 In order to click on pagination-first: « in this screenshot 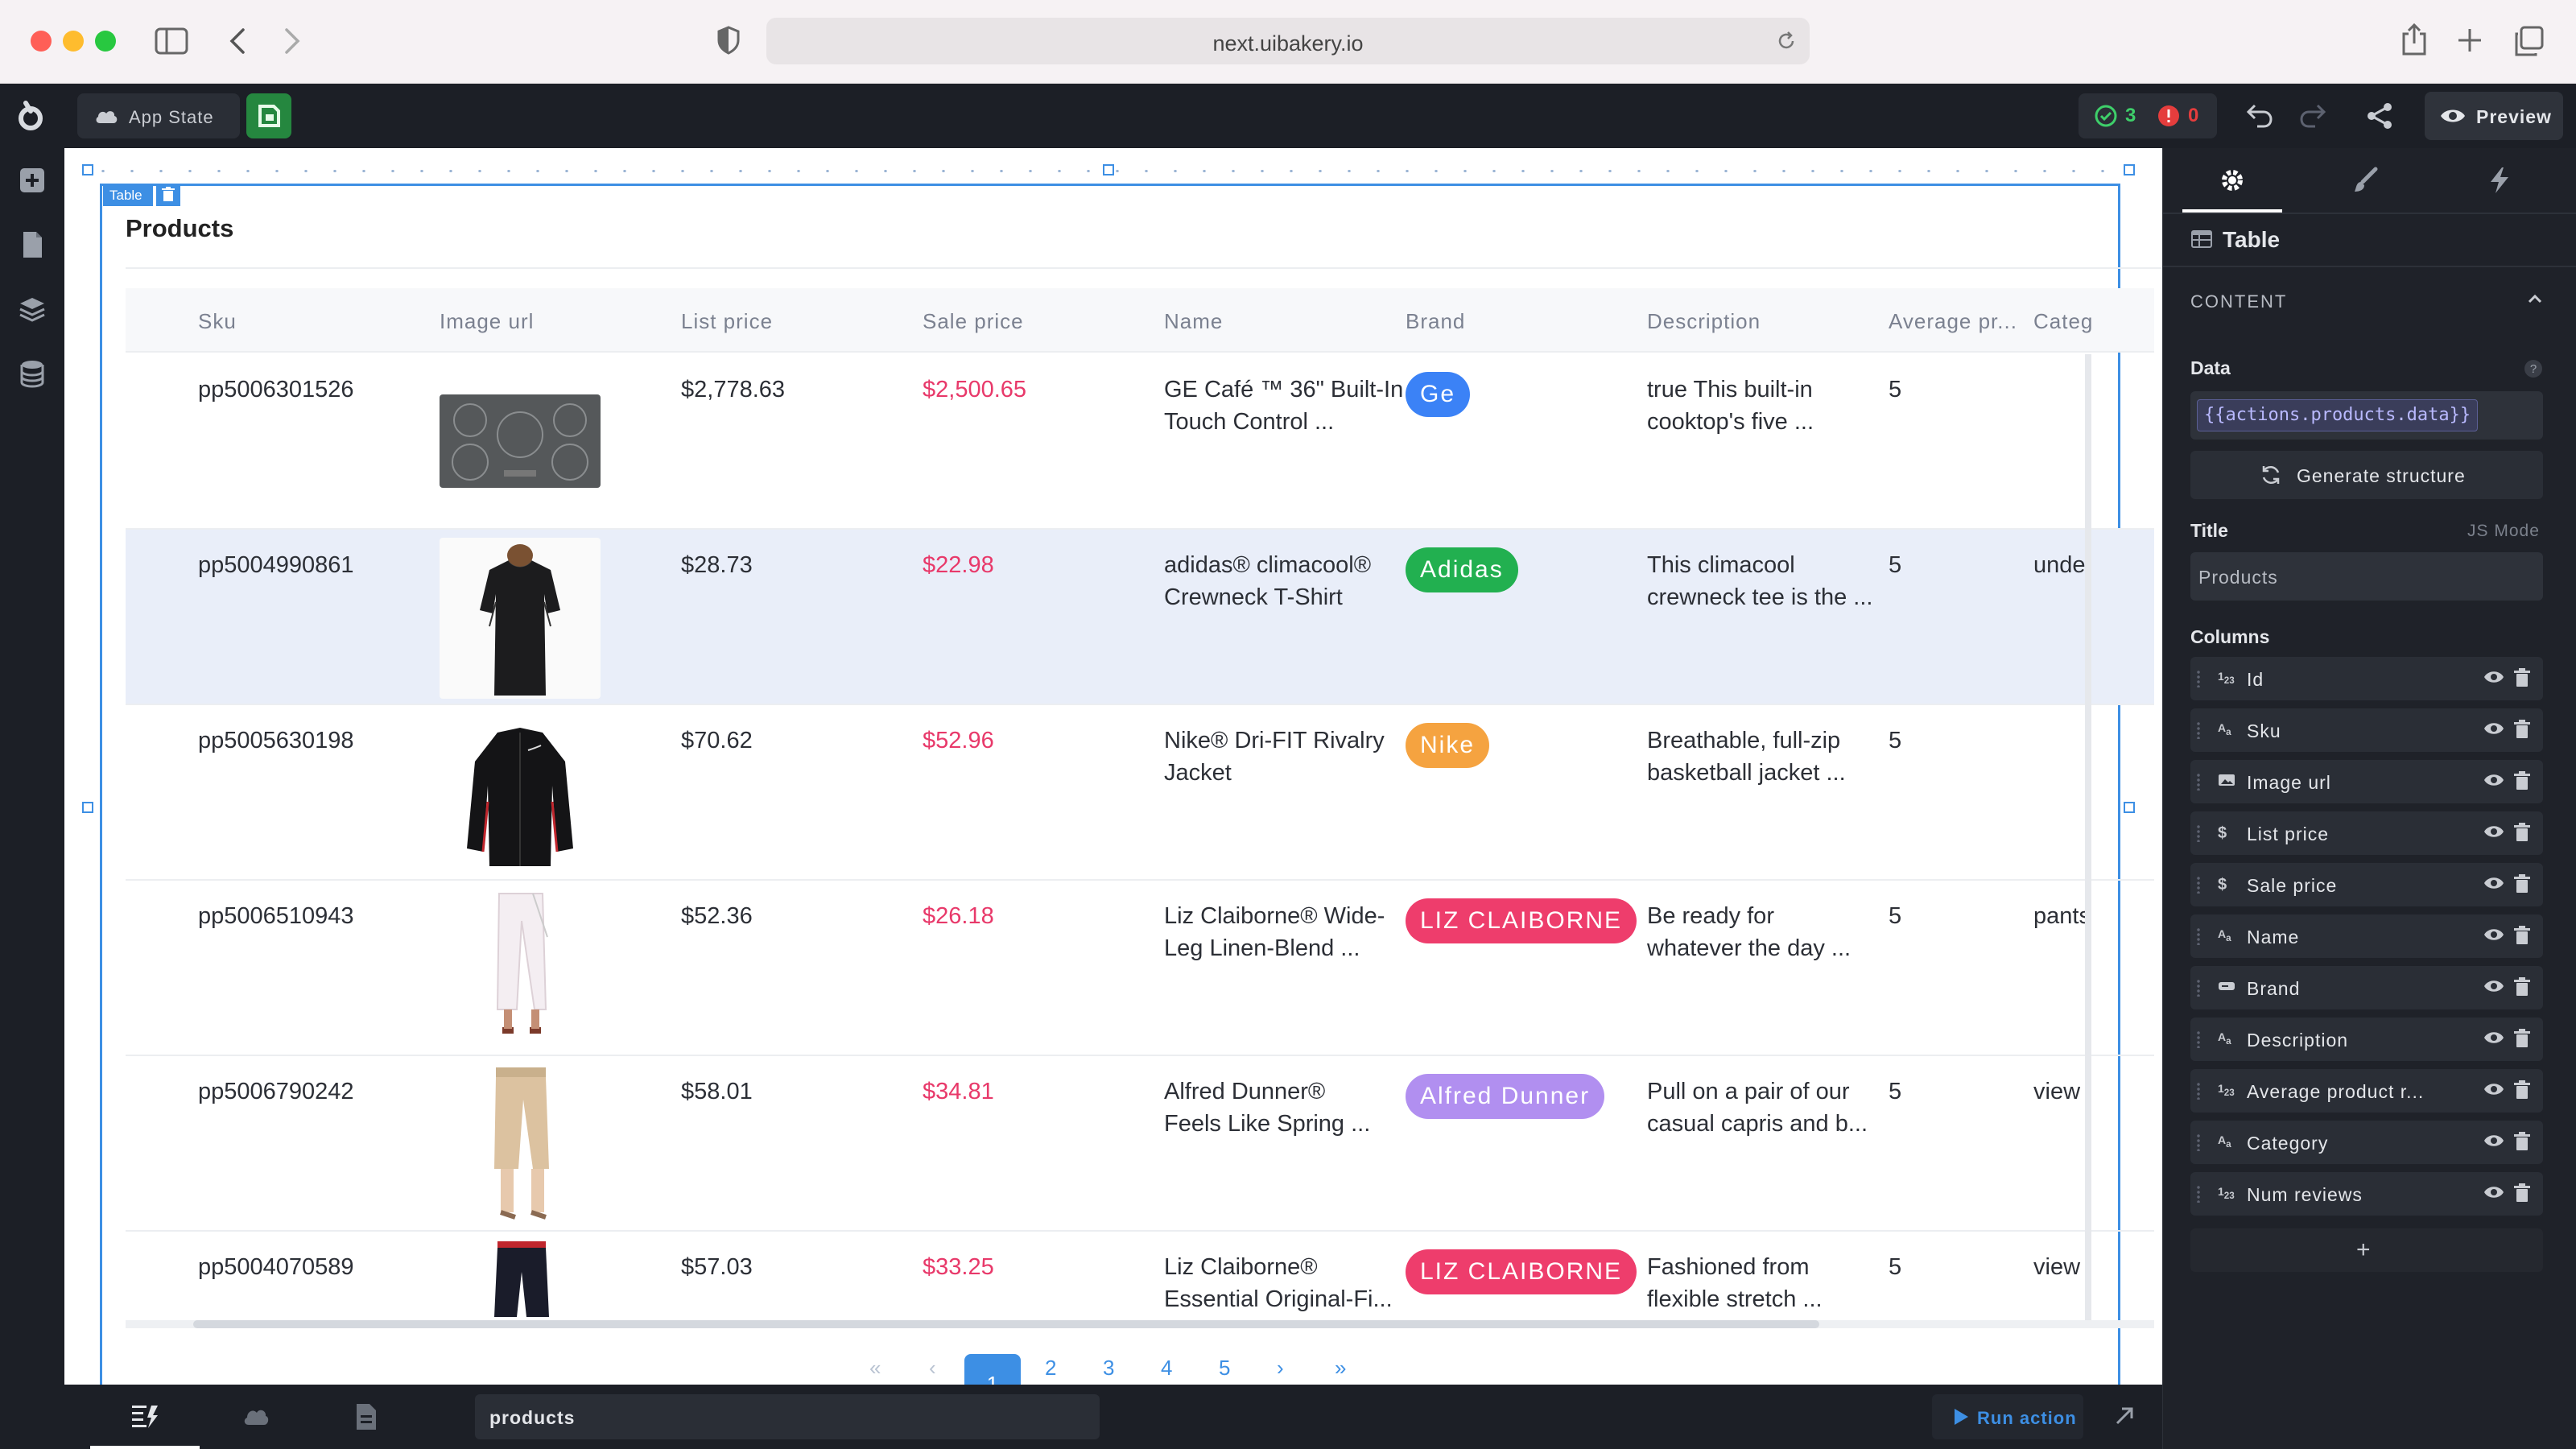, I will do `click(875, 1368)`.